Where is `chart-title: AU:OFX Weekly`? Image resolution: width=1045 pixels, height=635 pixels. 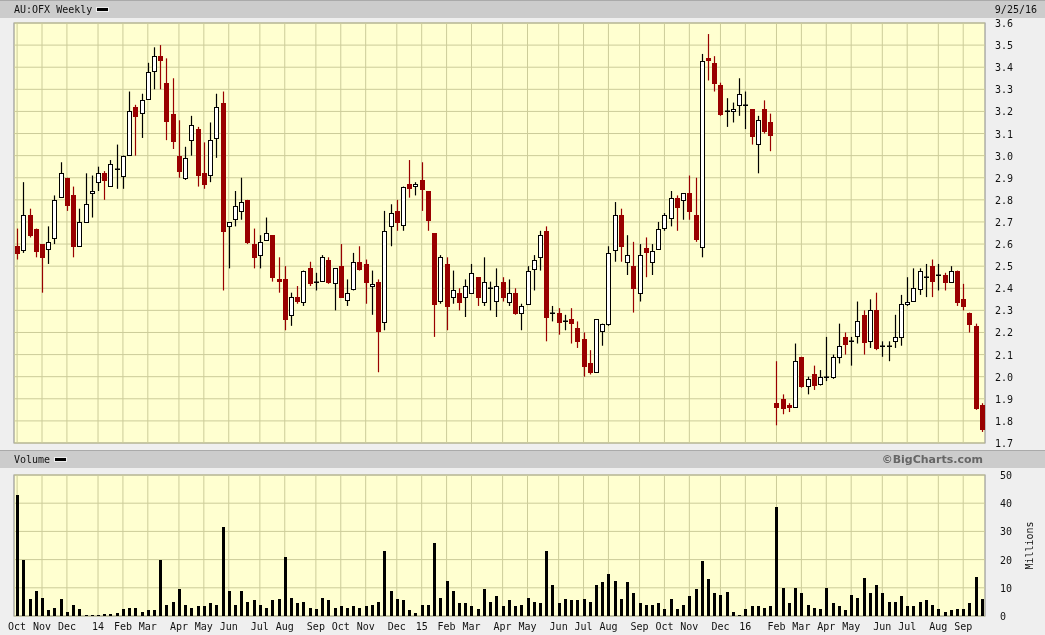
chart-title: AU:OFX Weekly is located at coordinates (53, 9).